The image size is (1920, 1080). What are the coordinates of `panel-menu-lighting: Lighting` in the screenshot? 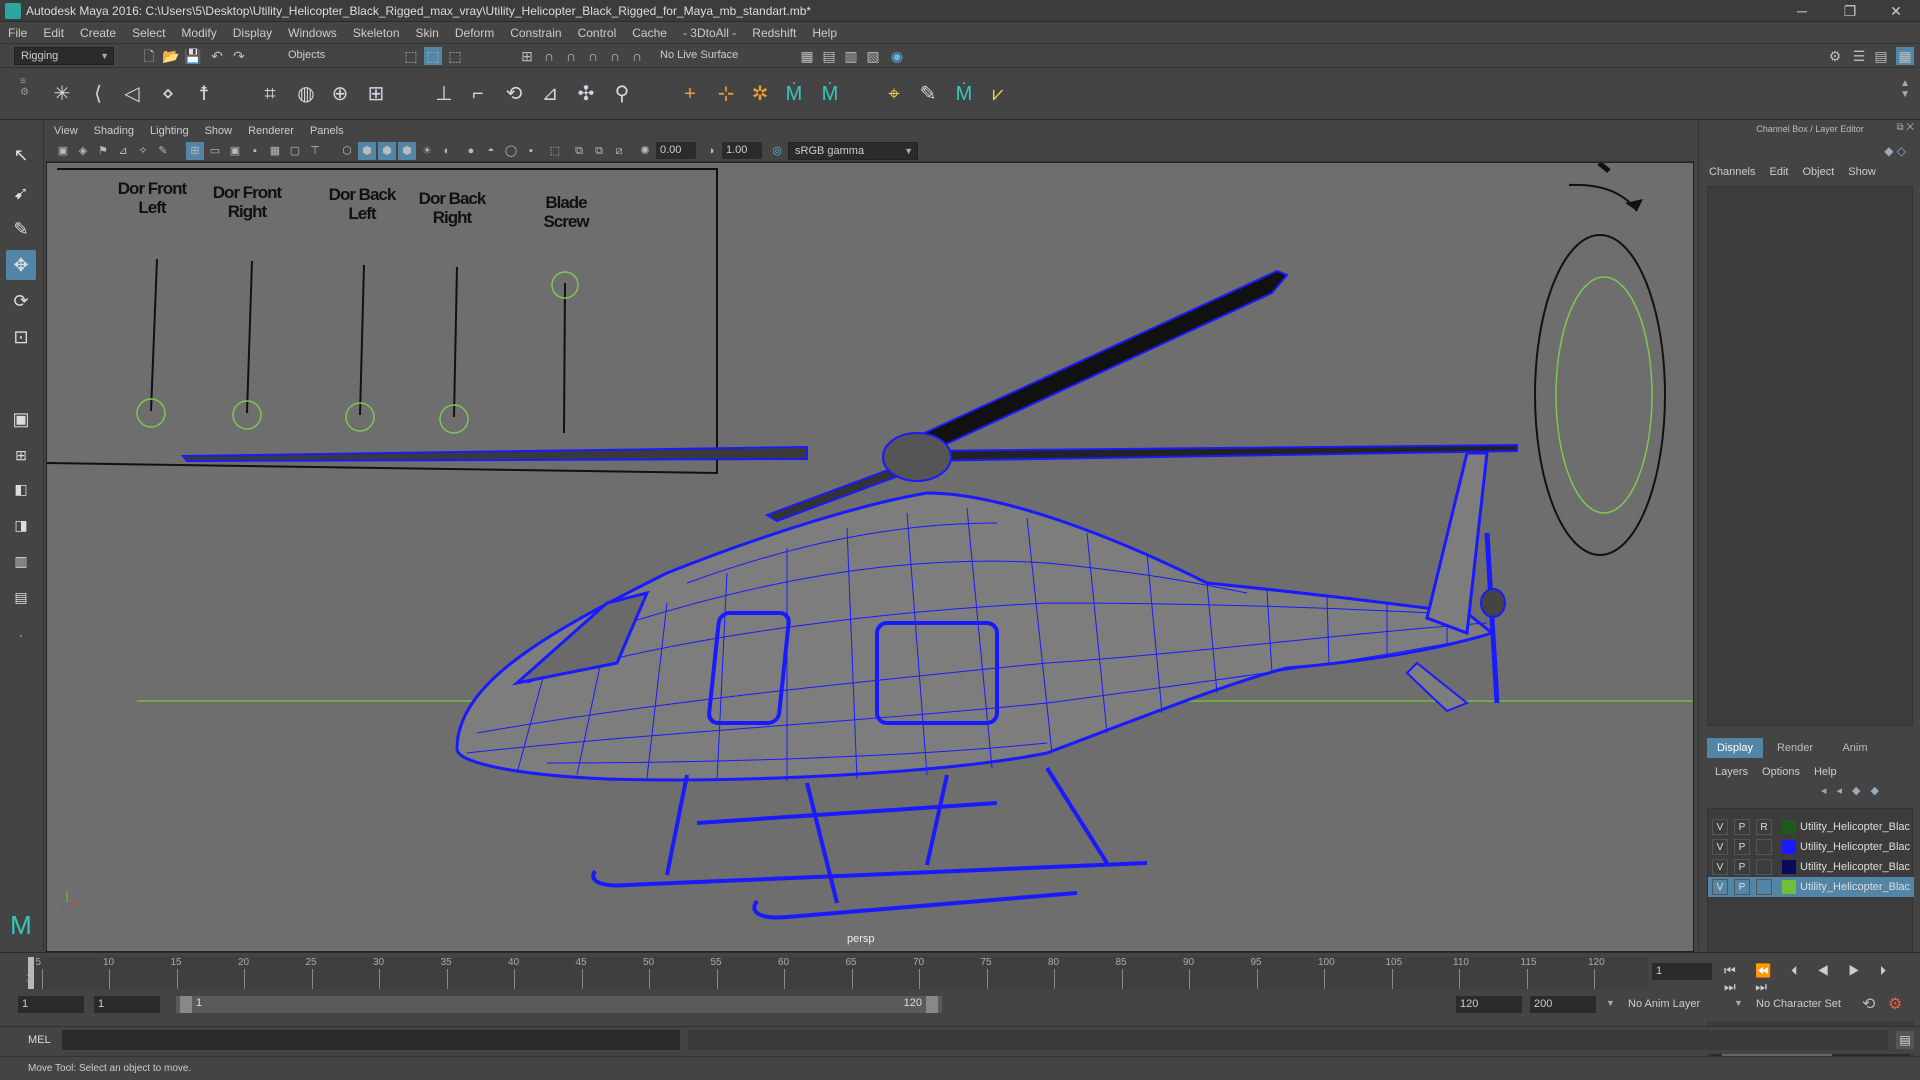 It's located at (169, 131).